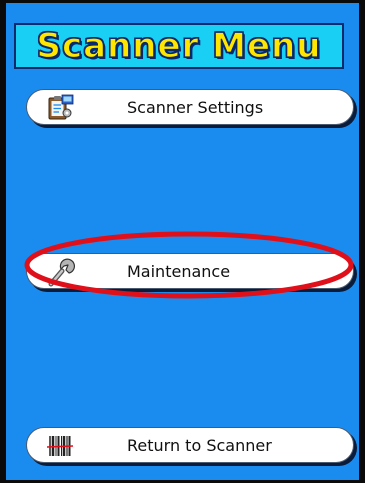 The image size is (365, 483). I want to click on return-to-scanner-label: Return to Scanner, so click(199, 445).